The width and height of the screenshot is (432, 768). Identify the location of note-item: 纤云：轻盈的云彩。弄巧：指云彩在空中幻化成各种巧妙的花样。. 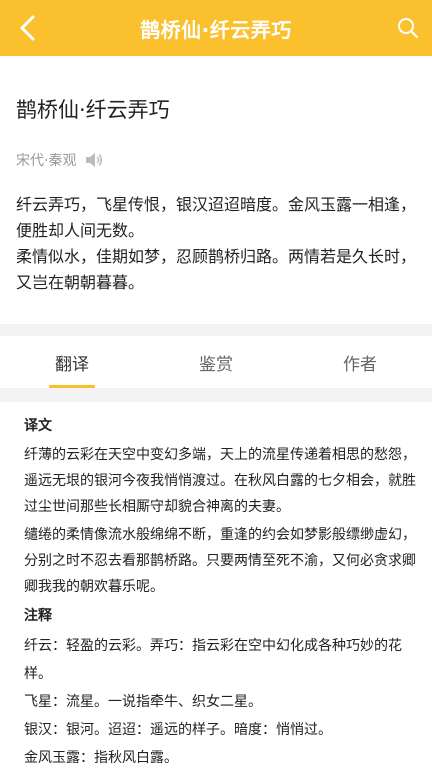
(213, 660).